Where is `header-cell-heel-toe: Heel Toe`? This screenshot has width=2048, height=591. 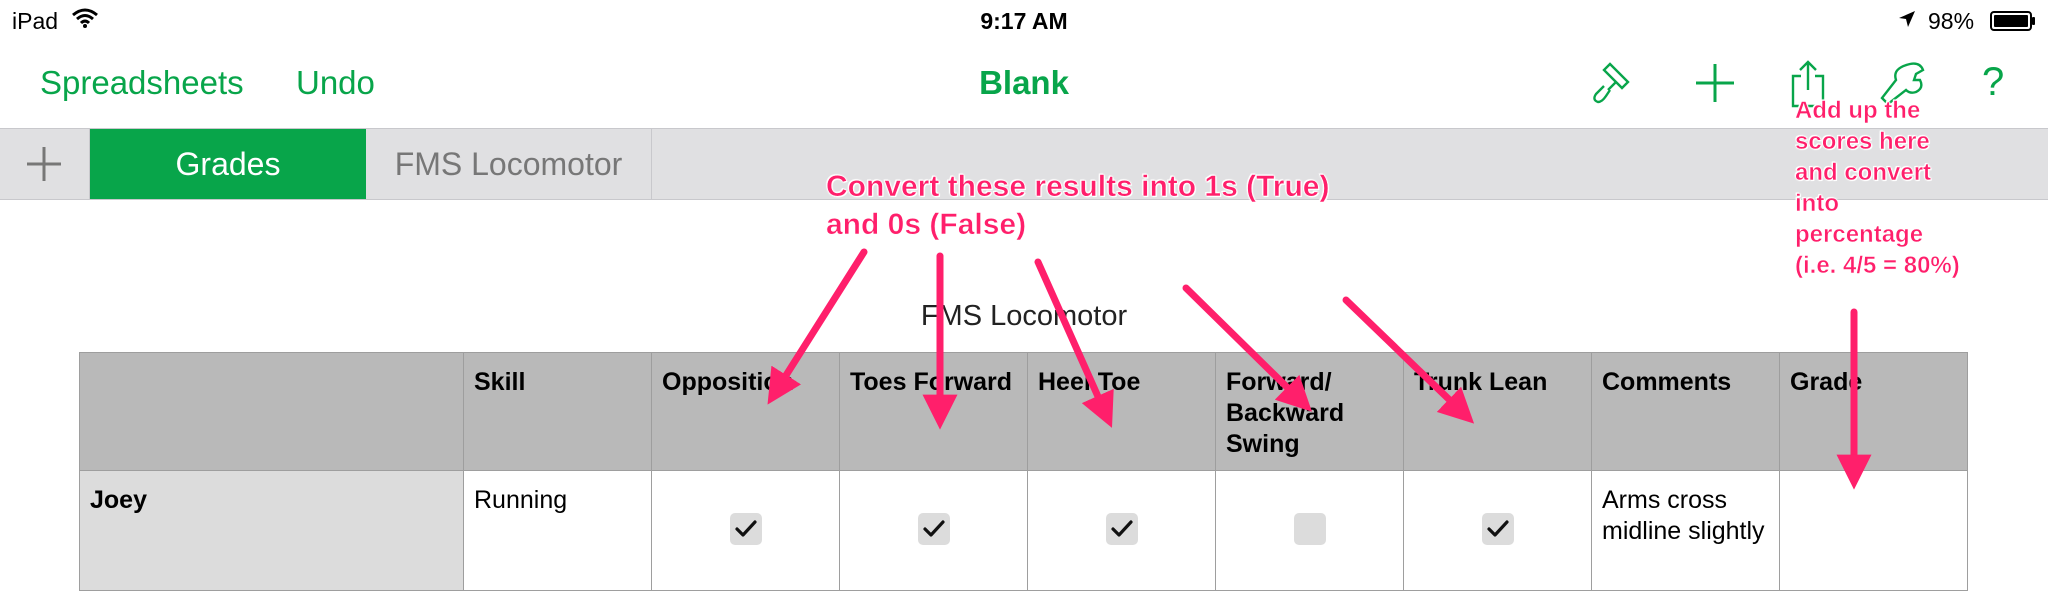
header-cell-heel-toe: Heel Toe is located at coordinates (1121, 411).